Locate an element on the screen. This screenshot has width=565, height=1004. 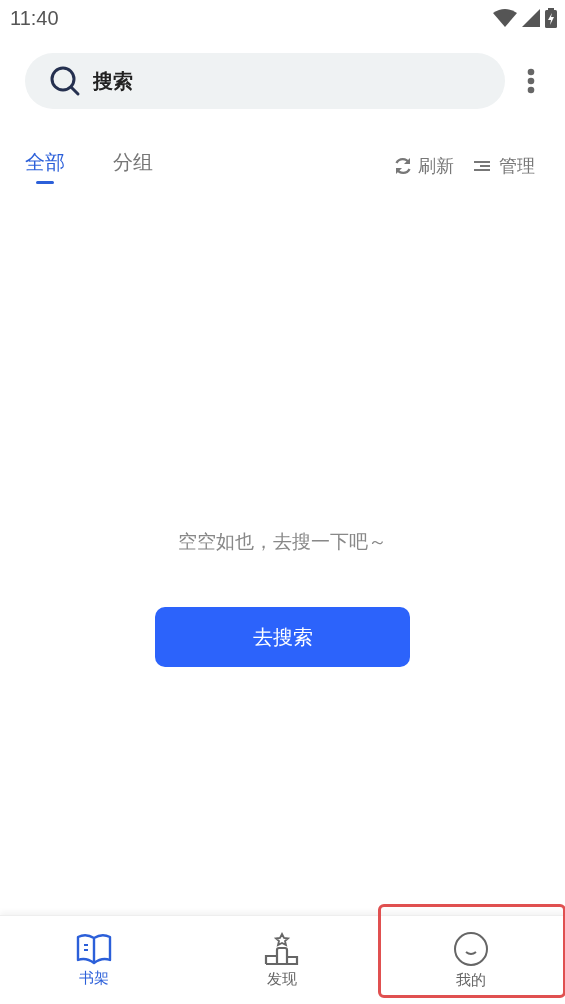
refresh-icon is located at coordinates (403, 165).